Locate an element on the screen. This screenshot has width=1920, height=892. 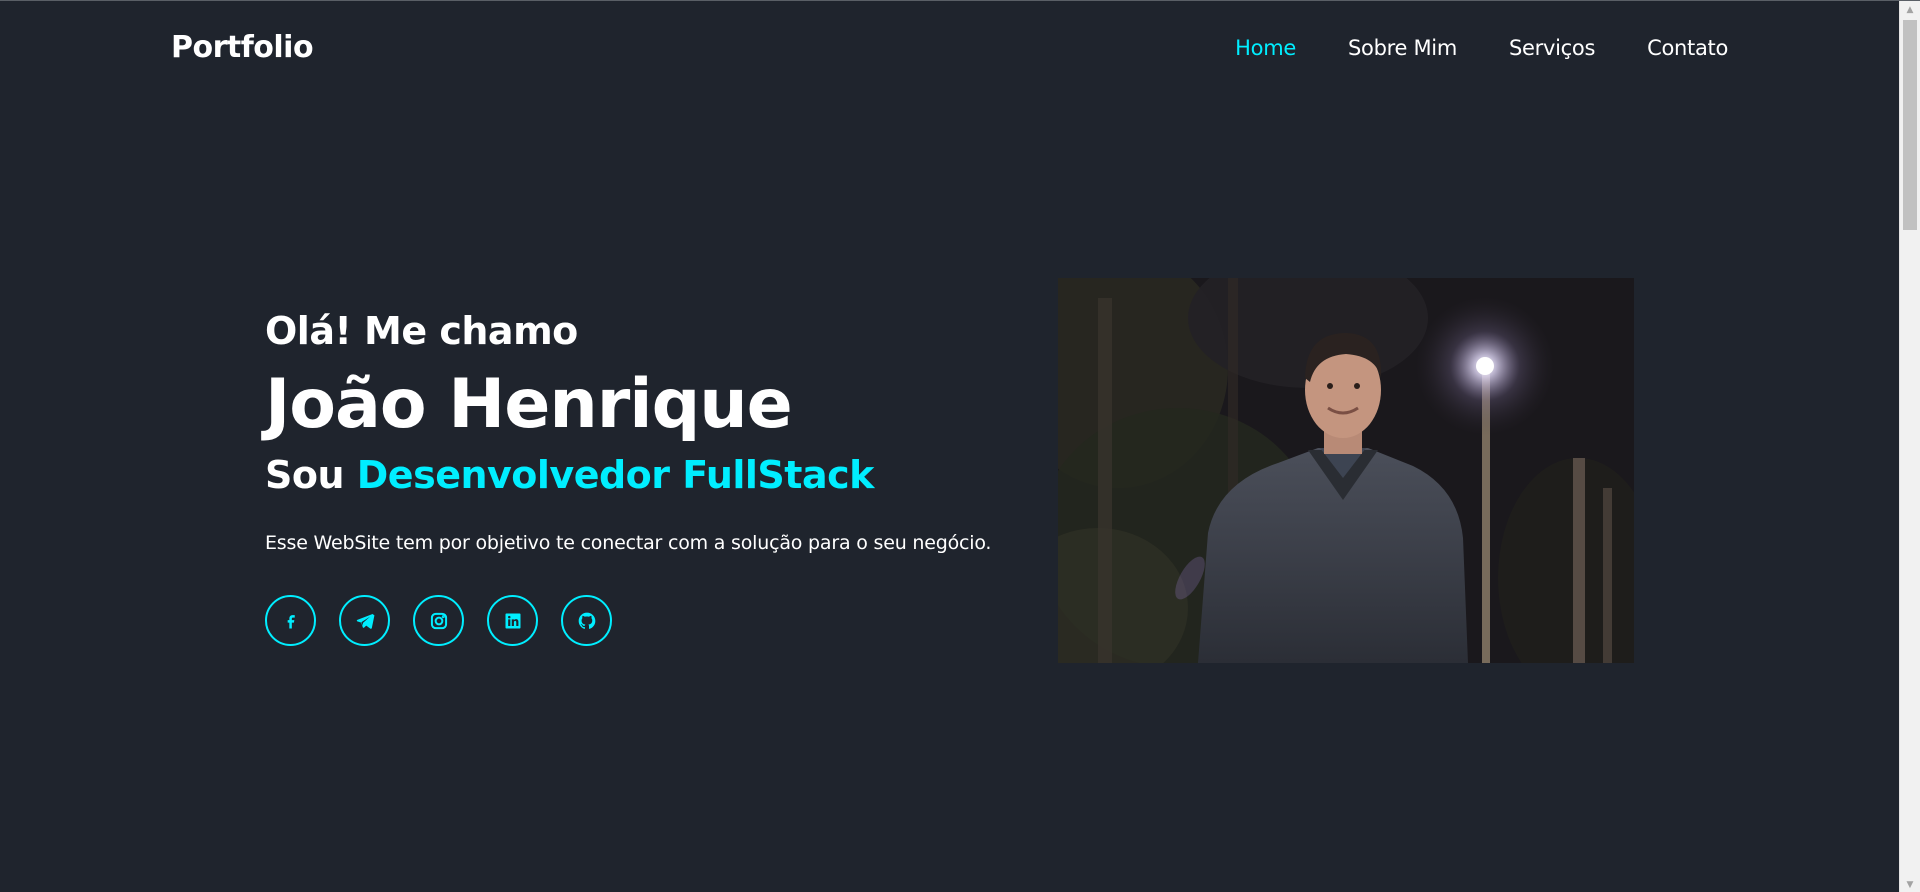
nav-servicos: Serviços is located at coordinates (1552, 48).